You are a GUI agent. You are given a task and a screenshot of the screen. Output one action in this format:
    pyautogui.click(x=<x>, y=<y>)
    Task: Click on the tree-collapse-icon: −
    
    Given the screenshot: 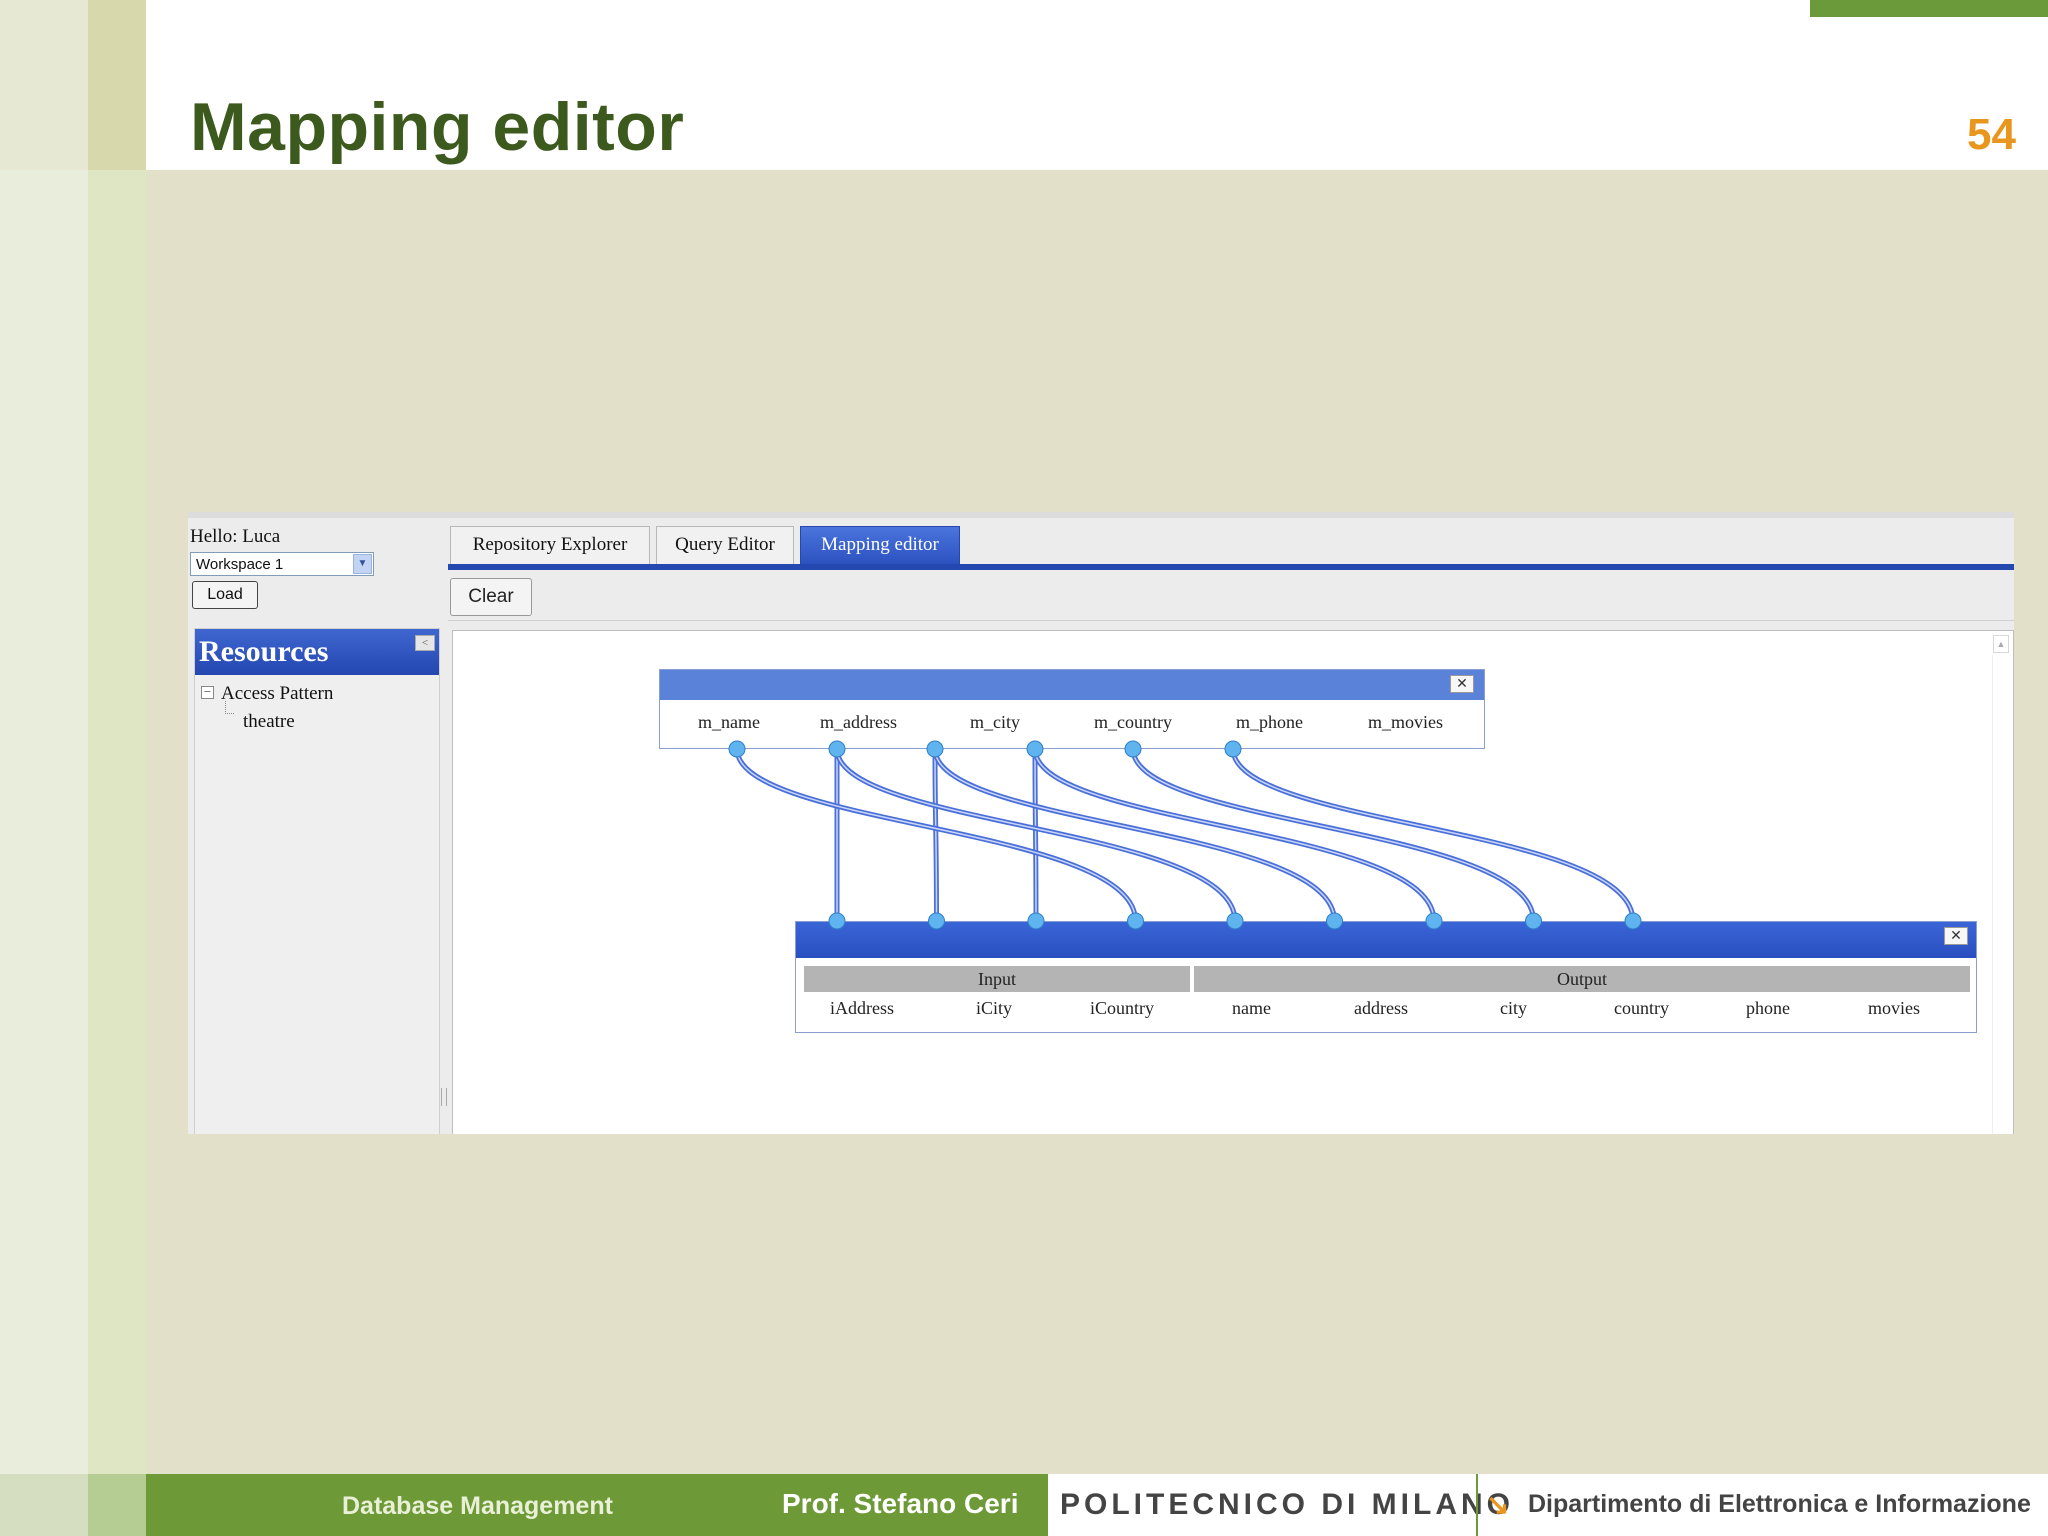 What is the action you would take?
    pyautogui.click(x=207, y=692)
    